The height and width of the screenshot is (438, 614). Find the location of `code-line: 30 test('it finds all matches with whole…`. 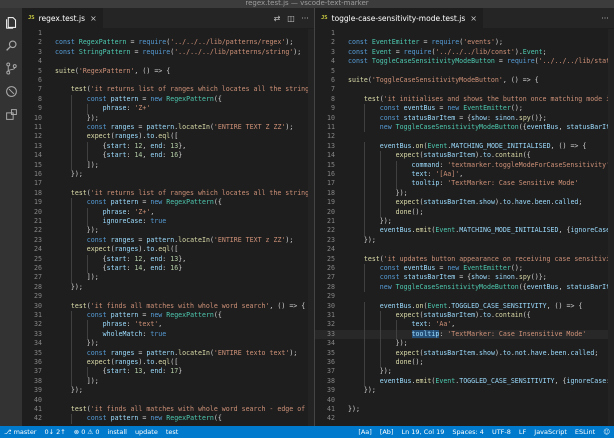

code-line: 30 test('it finds all matches with whole… is located at coordinates (168, 306).